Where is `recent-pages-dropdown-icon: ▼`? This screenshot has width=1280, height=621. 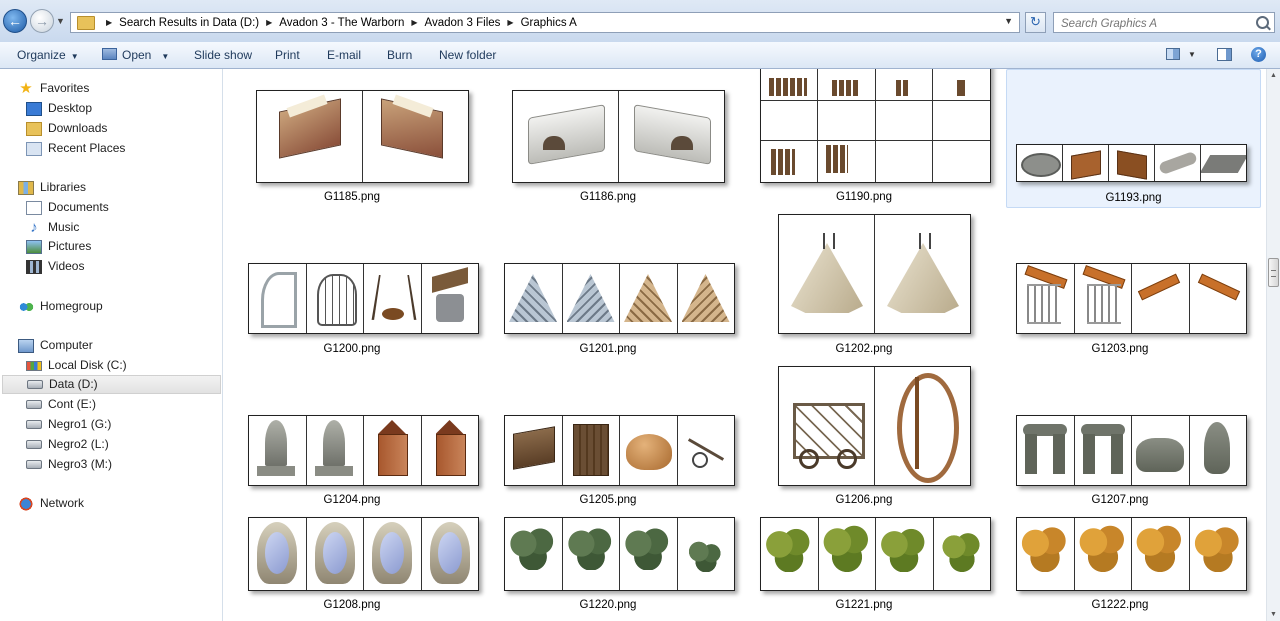
recent-pages-dropdown-icon: ▼ is located at coordinates (60, 21).